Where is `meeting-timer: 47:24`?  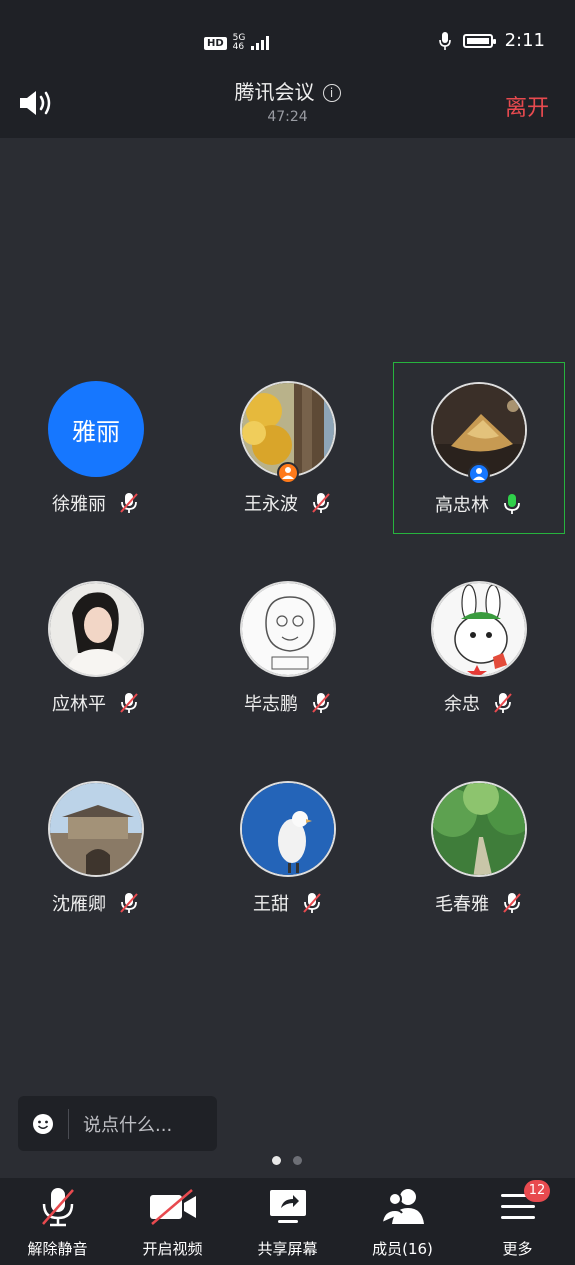
meeting-timer: 47:24 is located at coordinates (287, 117).